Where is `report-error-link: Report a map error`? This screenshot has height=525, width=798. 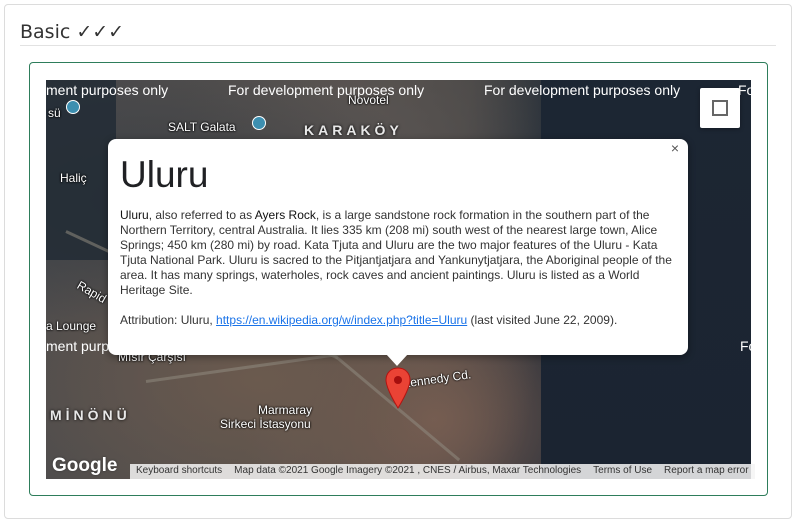
report-error-link: Report a map error is located at coordinates (706, 471).